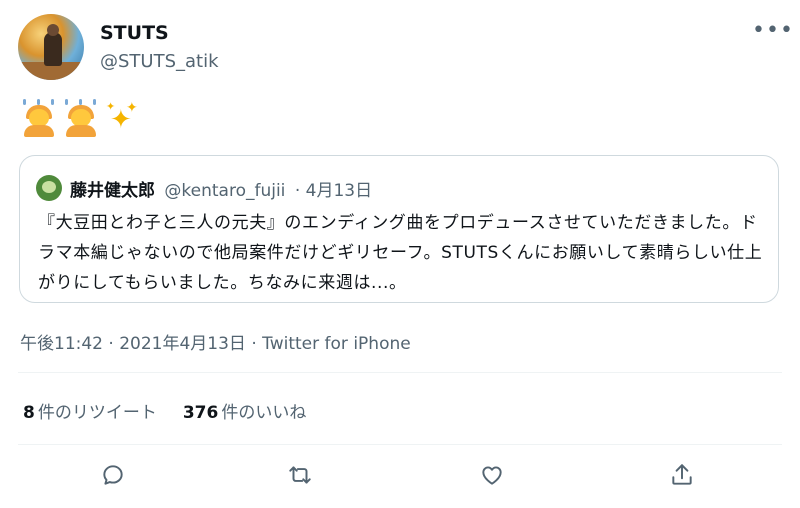 The height and width of the screenshot is (508, 800). I want to click on action-bar, so click(400, 478).